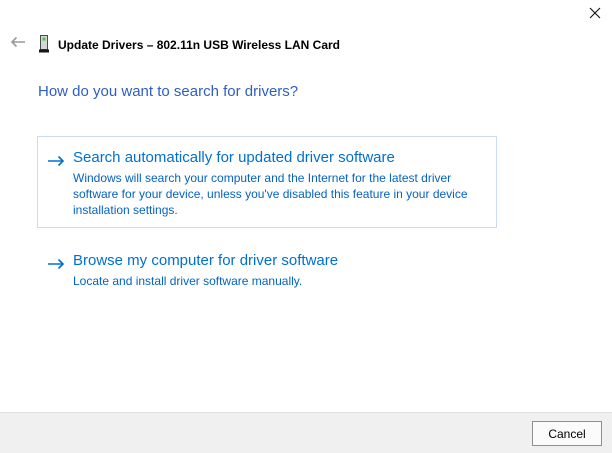 Image resolution: width=612 pixels, height=453 pixels. What do you see at coordinates (206, 260) in the screenshot?
I see `option-title: Browse my computer for driver software` at bounding box center [206, 260].